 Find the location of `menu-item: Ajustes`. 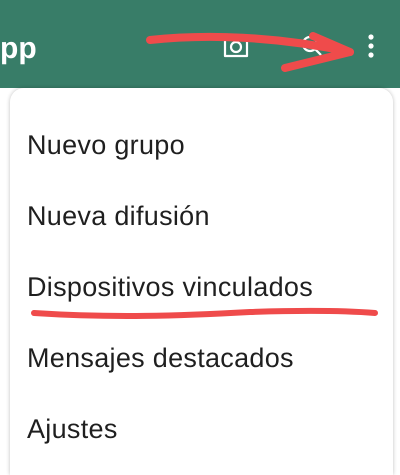

menu-item: Ajustes is located at coordinates (72, 429).